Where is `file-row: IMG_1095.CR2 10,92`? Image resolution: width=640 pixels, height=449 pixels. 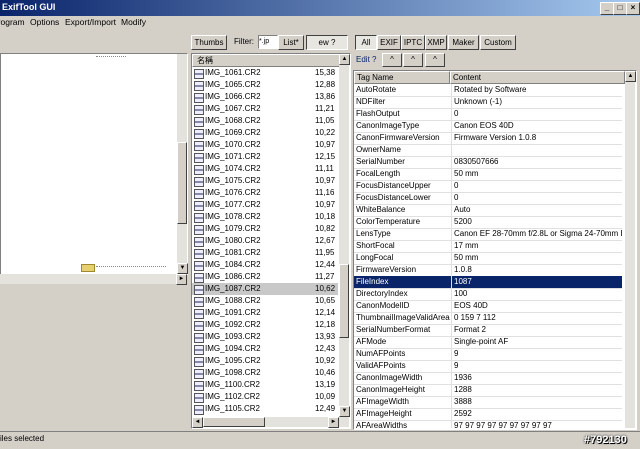 file-row: IMG_1095.CR2 10,92 is located at coordinates (265, 361).